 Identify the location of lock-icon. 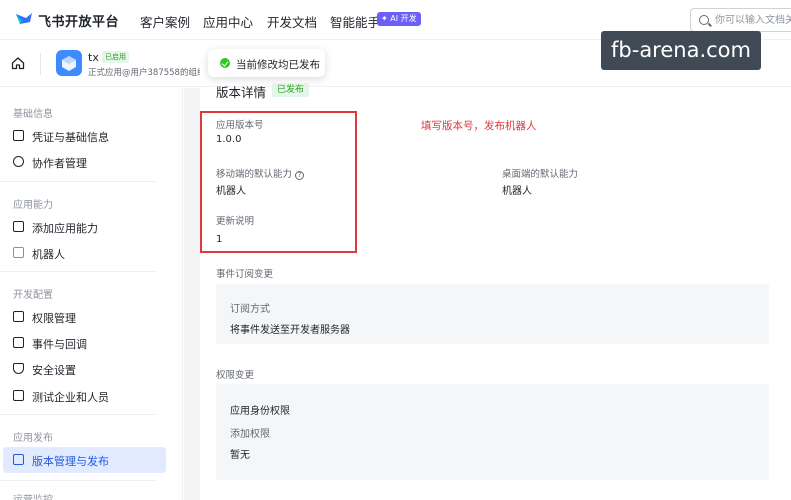
(18, 316).